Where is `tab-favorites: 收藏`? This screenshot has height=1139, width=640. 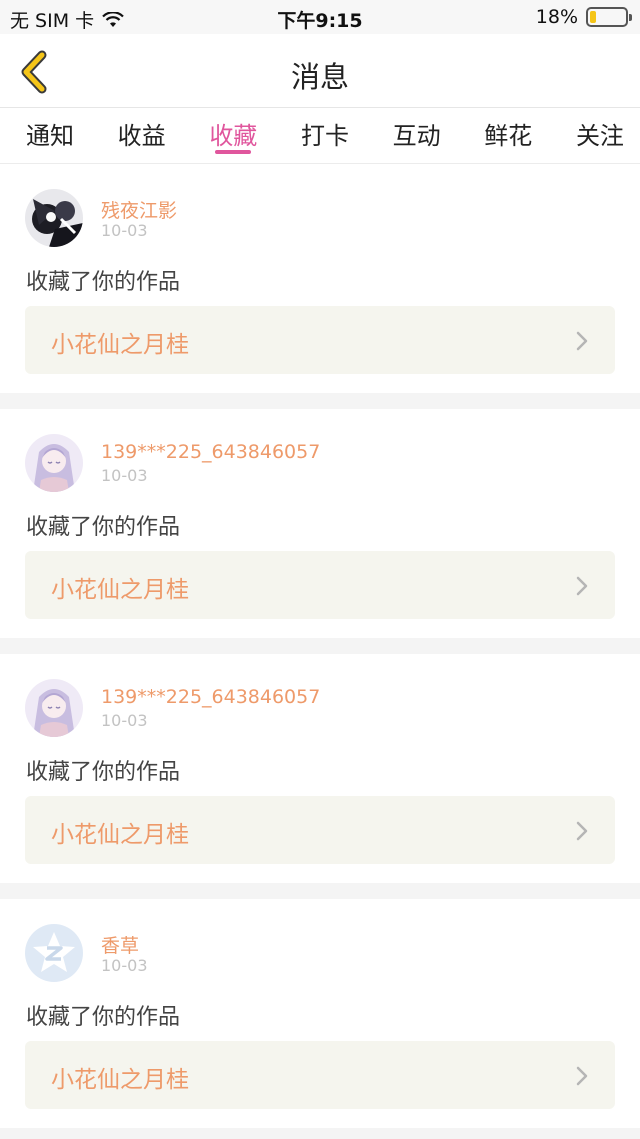
tab-favorites: 收藏 is located at coordinates (233, 135).